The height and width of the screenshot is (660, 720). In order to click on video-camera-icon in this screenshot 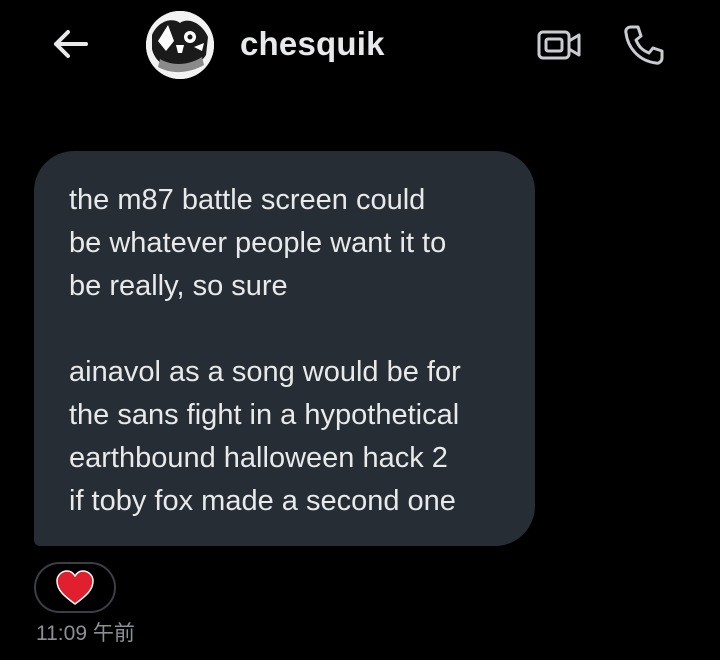, I will do `click(559, 45)`.